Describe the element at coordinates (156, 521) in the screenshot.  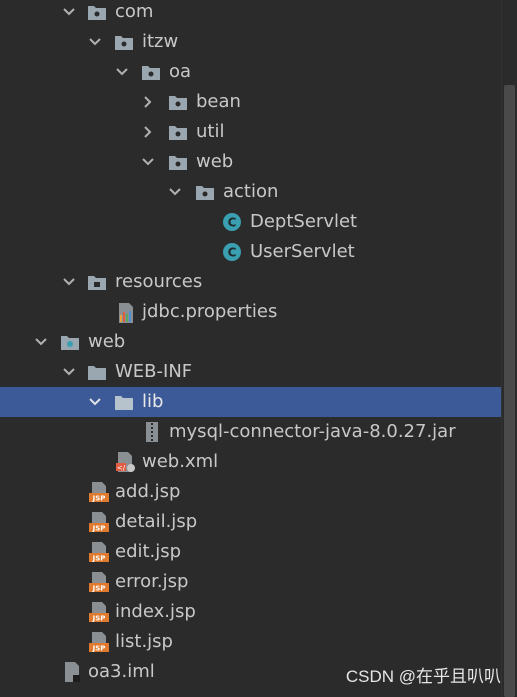
I see `tree-label: detail.jsp` at that location.